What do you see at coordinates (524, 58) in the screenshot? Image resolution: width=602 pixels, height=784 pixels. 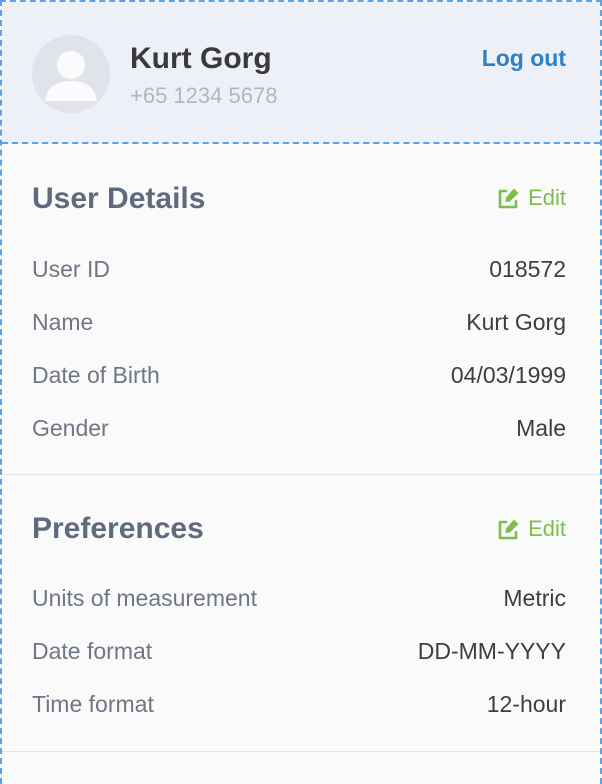 I see `logout-button: Log out` at bounding box center [524, 58].